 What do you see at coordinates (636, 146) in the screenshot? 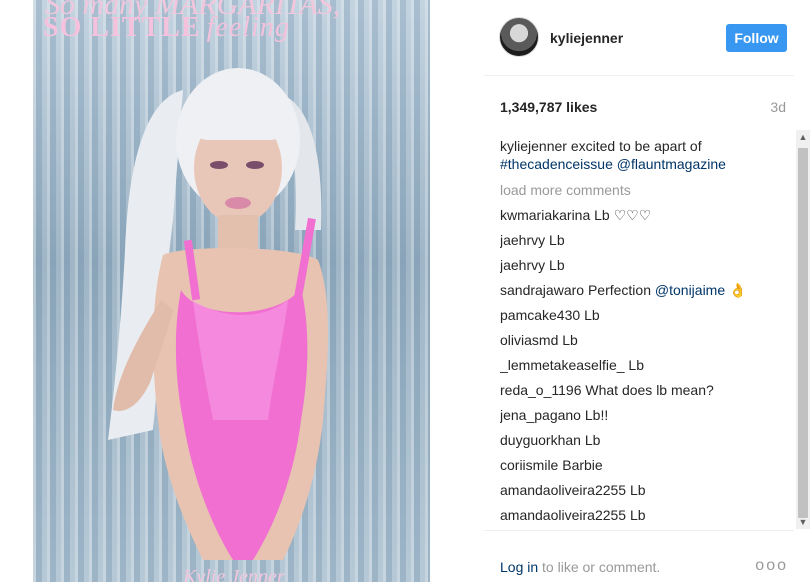
I see `caption-text: excited to be apart of` at bounding box center [636, 146].